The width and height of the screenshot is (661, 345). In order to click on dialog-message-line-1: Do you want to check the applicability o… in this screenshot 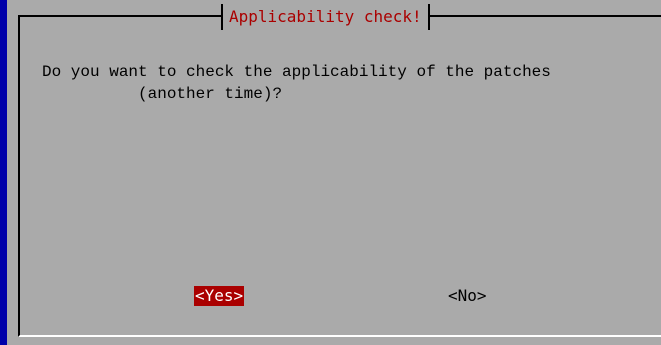, I will do `click(296, 72)`.